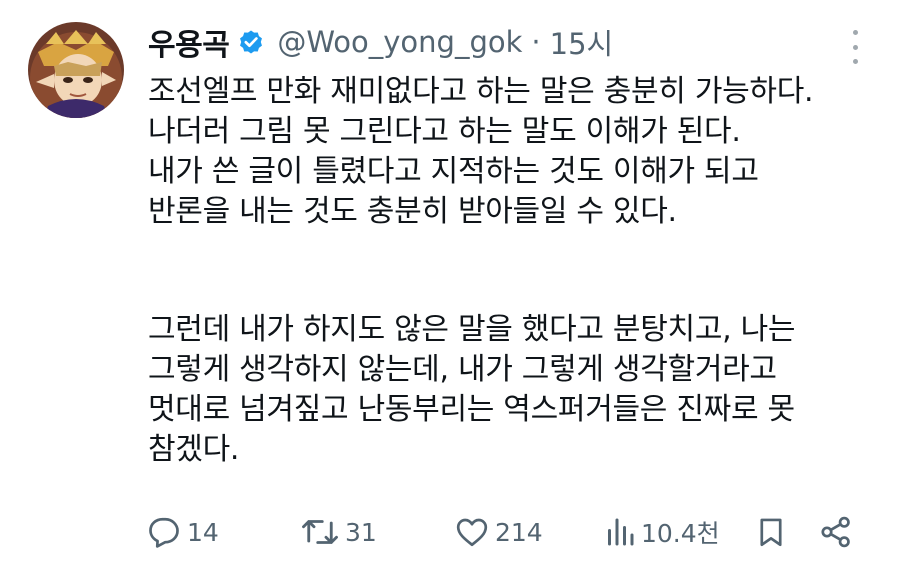 The image size is (900, 578). I want to click on tweet-line: 참겠다., so click(194, 449).